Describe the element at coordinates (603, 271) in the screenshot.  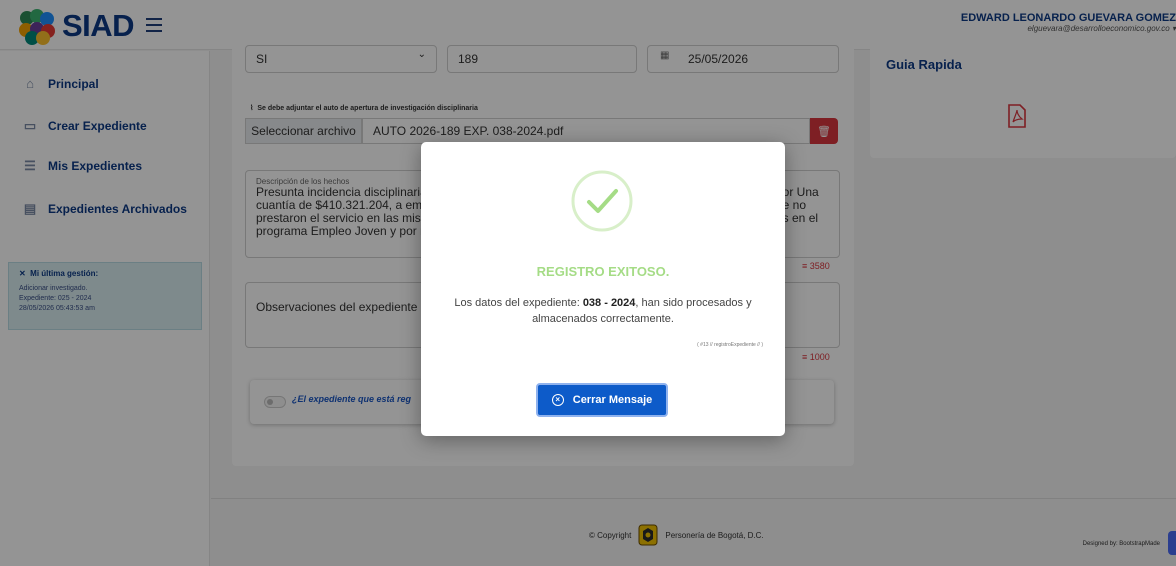
I see `modal-title: REGISTRO EXITOSO.` at that location.